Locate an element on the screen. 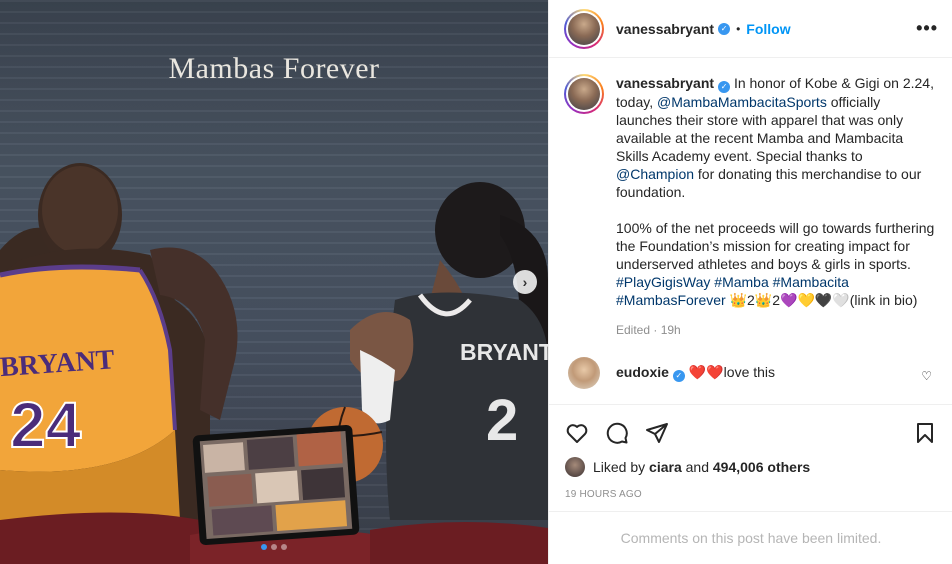  likes-conj: and is located at coordinates (697, 467).